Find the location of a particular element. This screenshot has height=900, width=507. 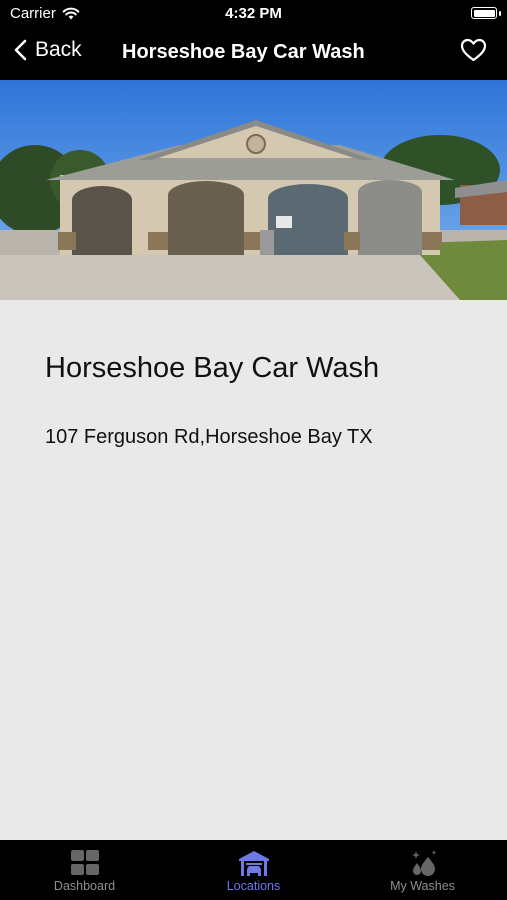

tab-my-washes-label: My Washes is located at coordinates (422, 886).